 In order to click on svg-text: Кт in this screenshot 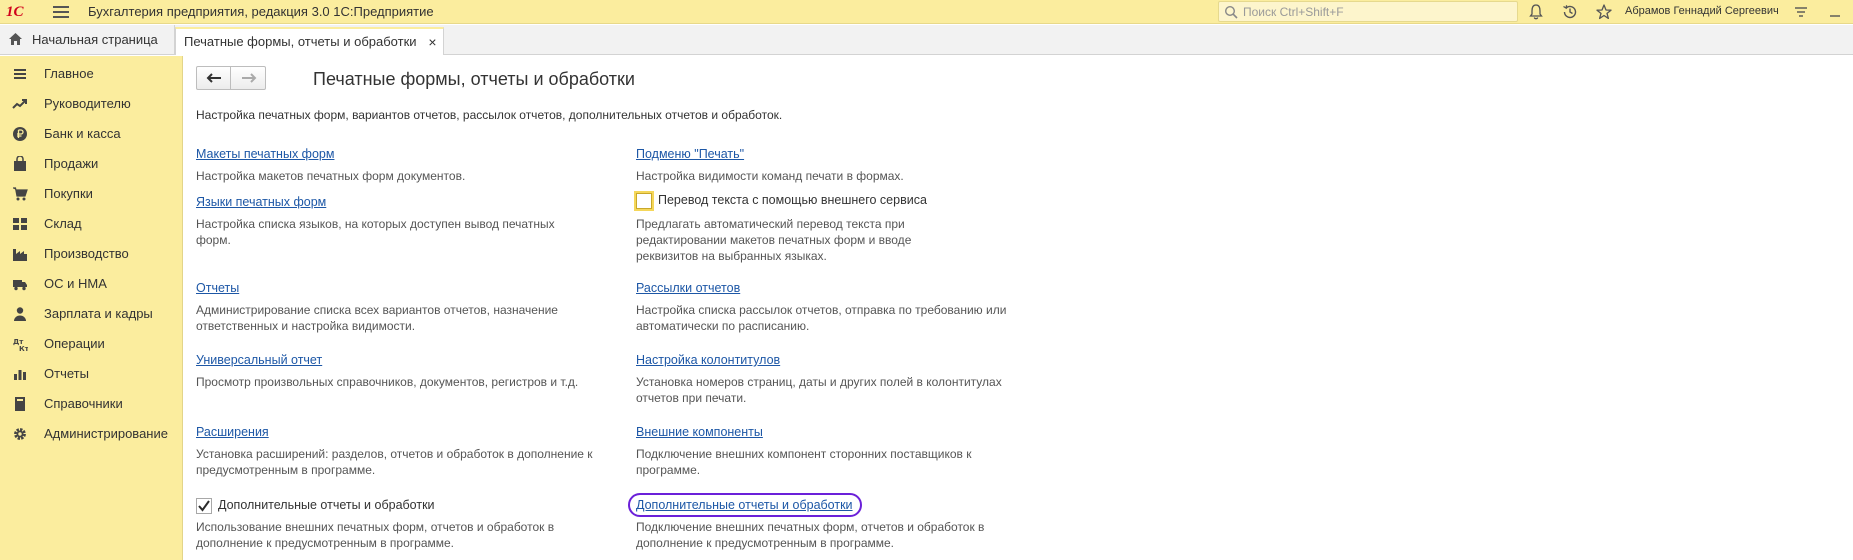, I will do `click(23, 348)`.